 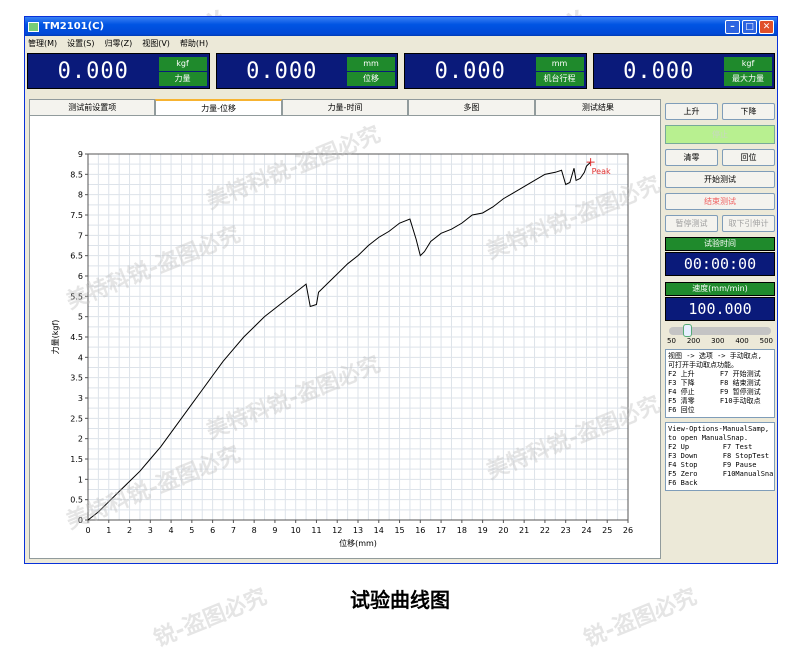 What do you see at coordinates (748, 111) in the screenshot?
I see `down-button: 下降` at bounding box center [748, 111].